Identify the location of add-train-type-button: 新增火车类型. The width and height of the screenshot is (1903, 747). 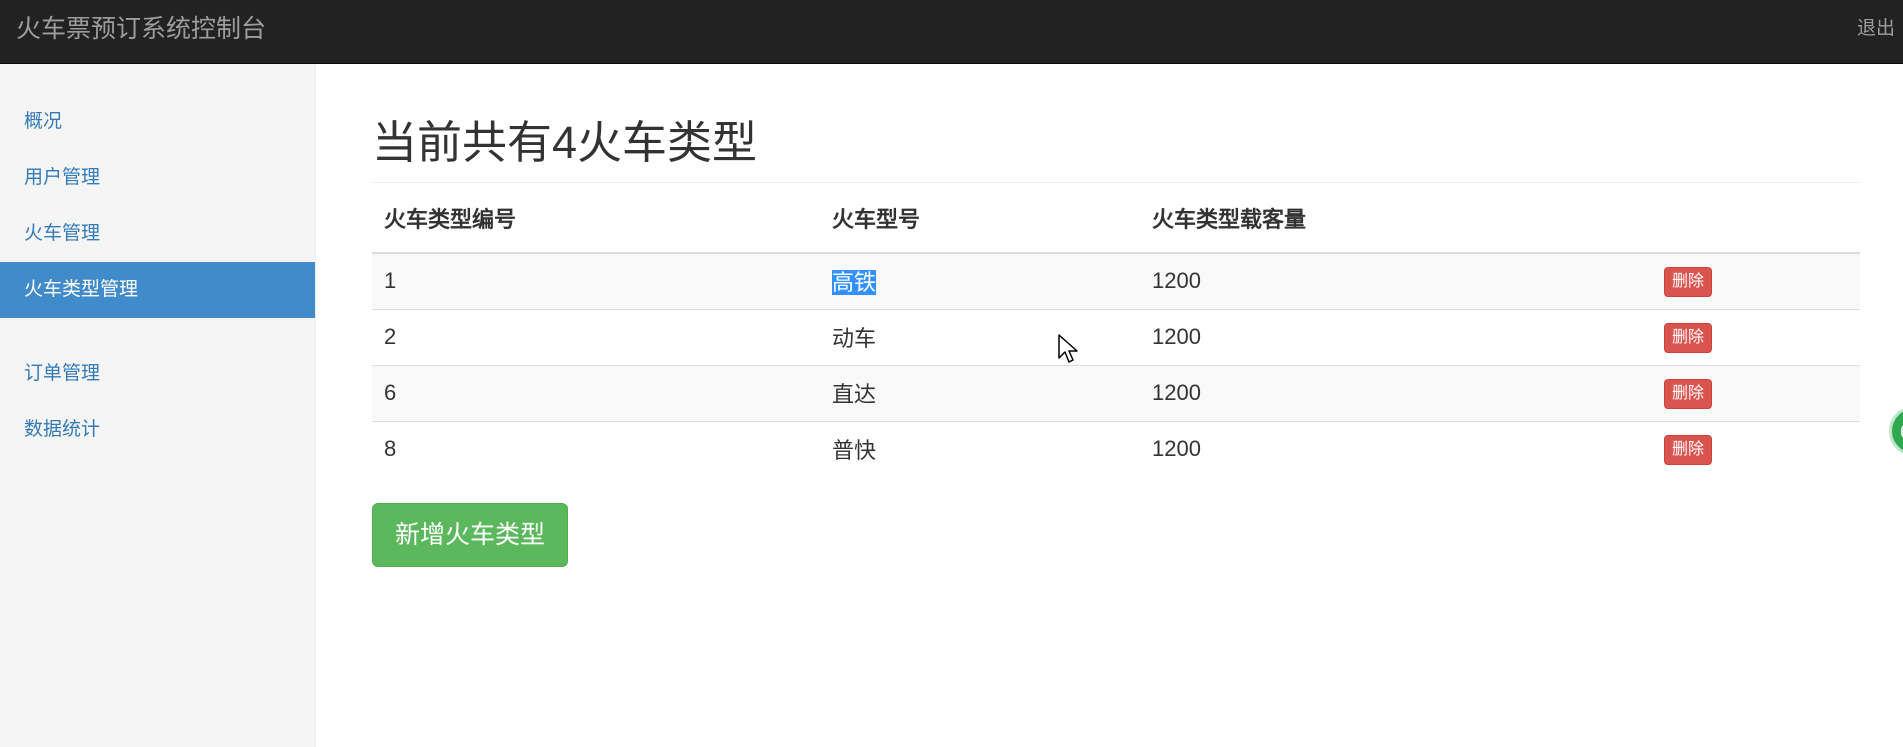
(470, 535).